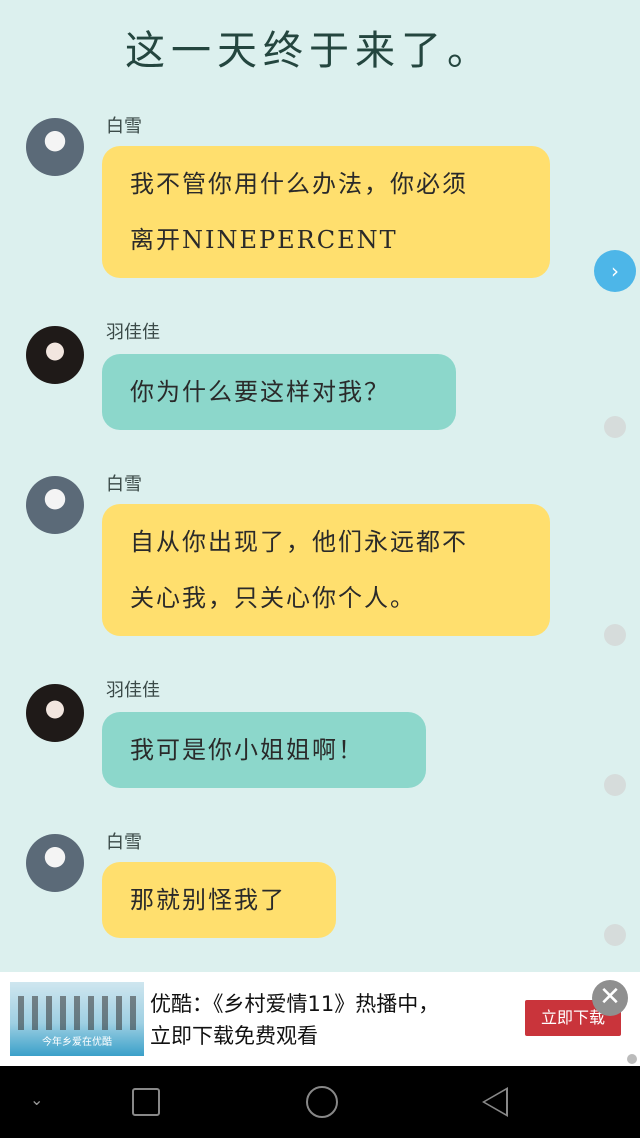 The width and height of the screenshot is (640, 1138). Describe the element at coordinates (295, 1004) in the screenshot. I see `ad-line: 优酷：《乡村爱情11》热播中，` at that location.